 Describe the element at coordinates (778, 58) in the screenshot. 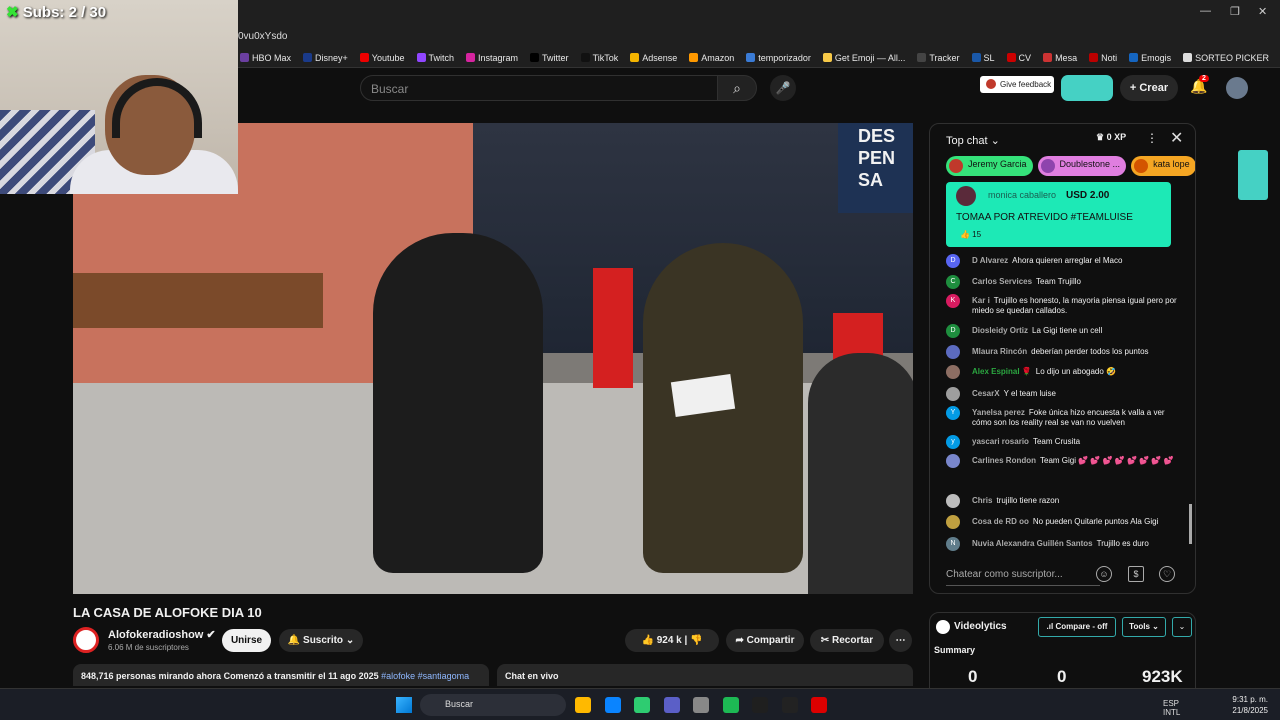

I see `bookmark-item: temporizador` at that location.